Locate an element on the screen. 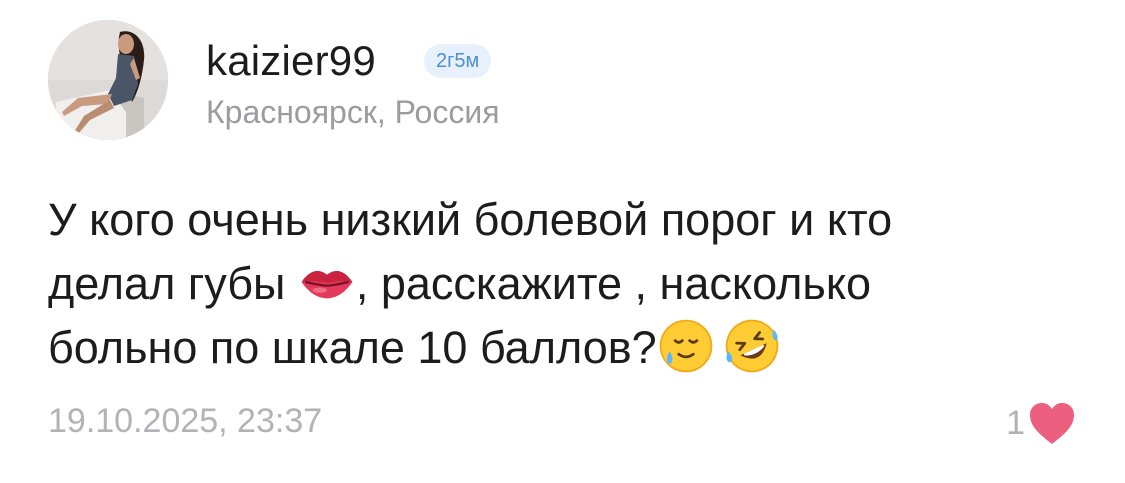  post-timestamp: 19.10.2025, 23:37 is located at coordinates (185, 421).